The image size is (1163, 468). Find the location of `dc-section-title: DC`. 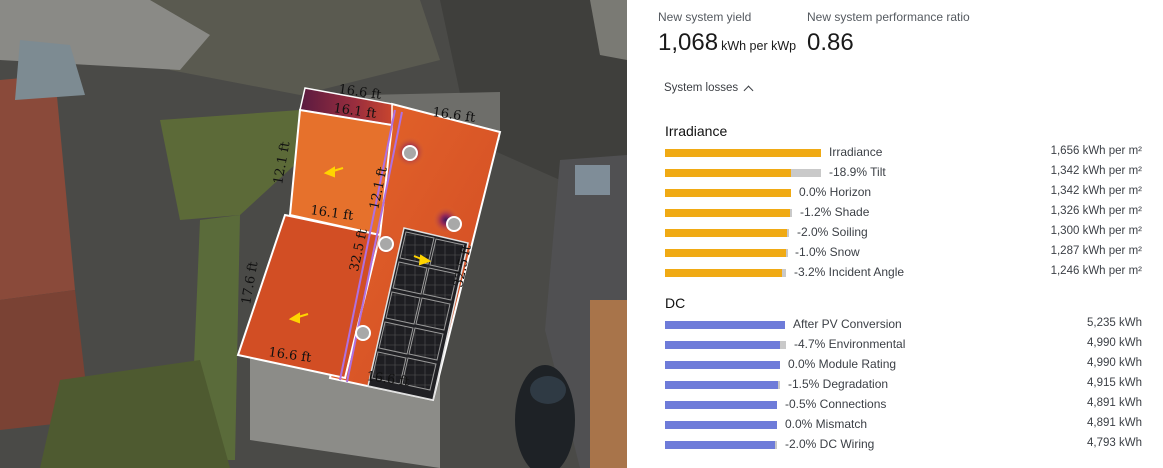

dc-section-title: DC is located at coordinates (675, 303).